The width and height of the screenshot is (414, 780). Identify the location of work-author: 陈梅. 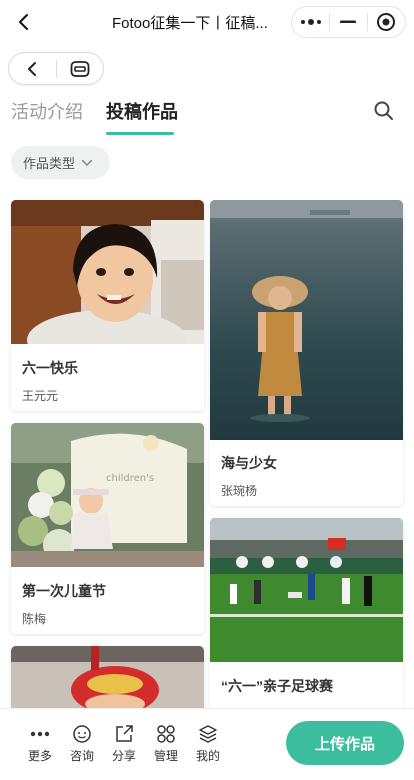
(34, 619).